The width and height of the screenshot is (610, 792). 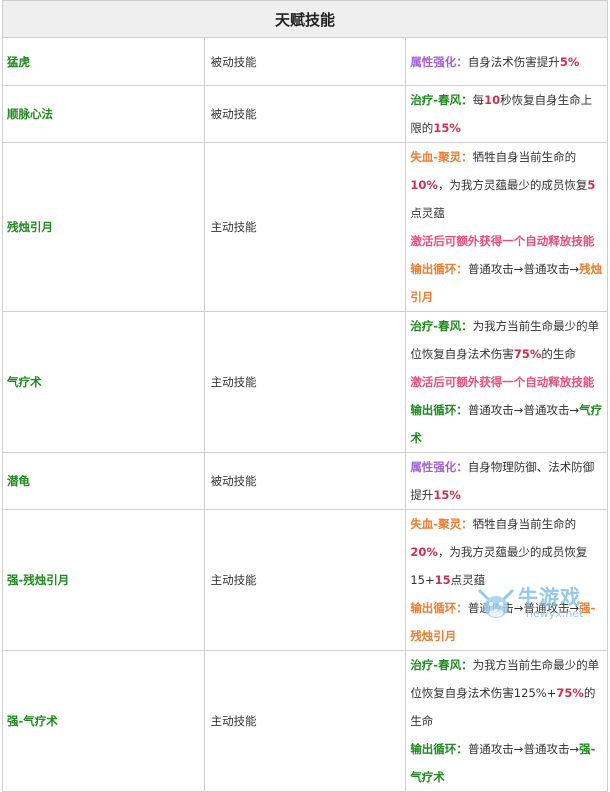 I want to click on skill-description: 属性强化：自身法术伤害提升5%, so click(x=506, y=61).